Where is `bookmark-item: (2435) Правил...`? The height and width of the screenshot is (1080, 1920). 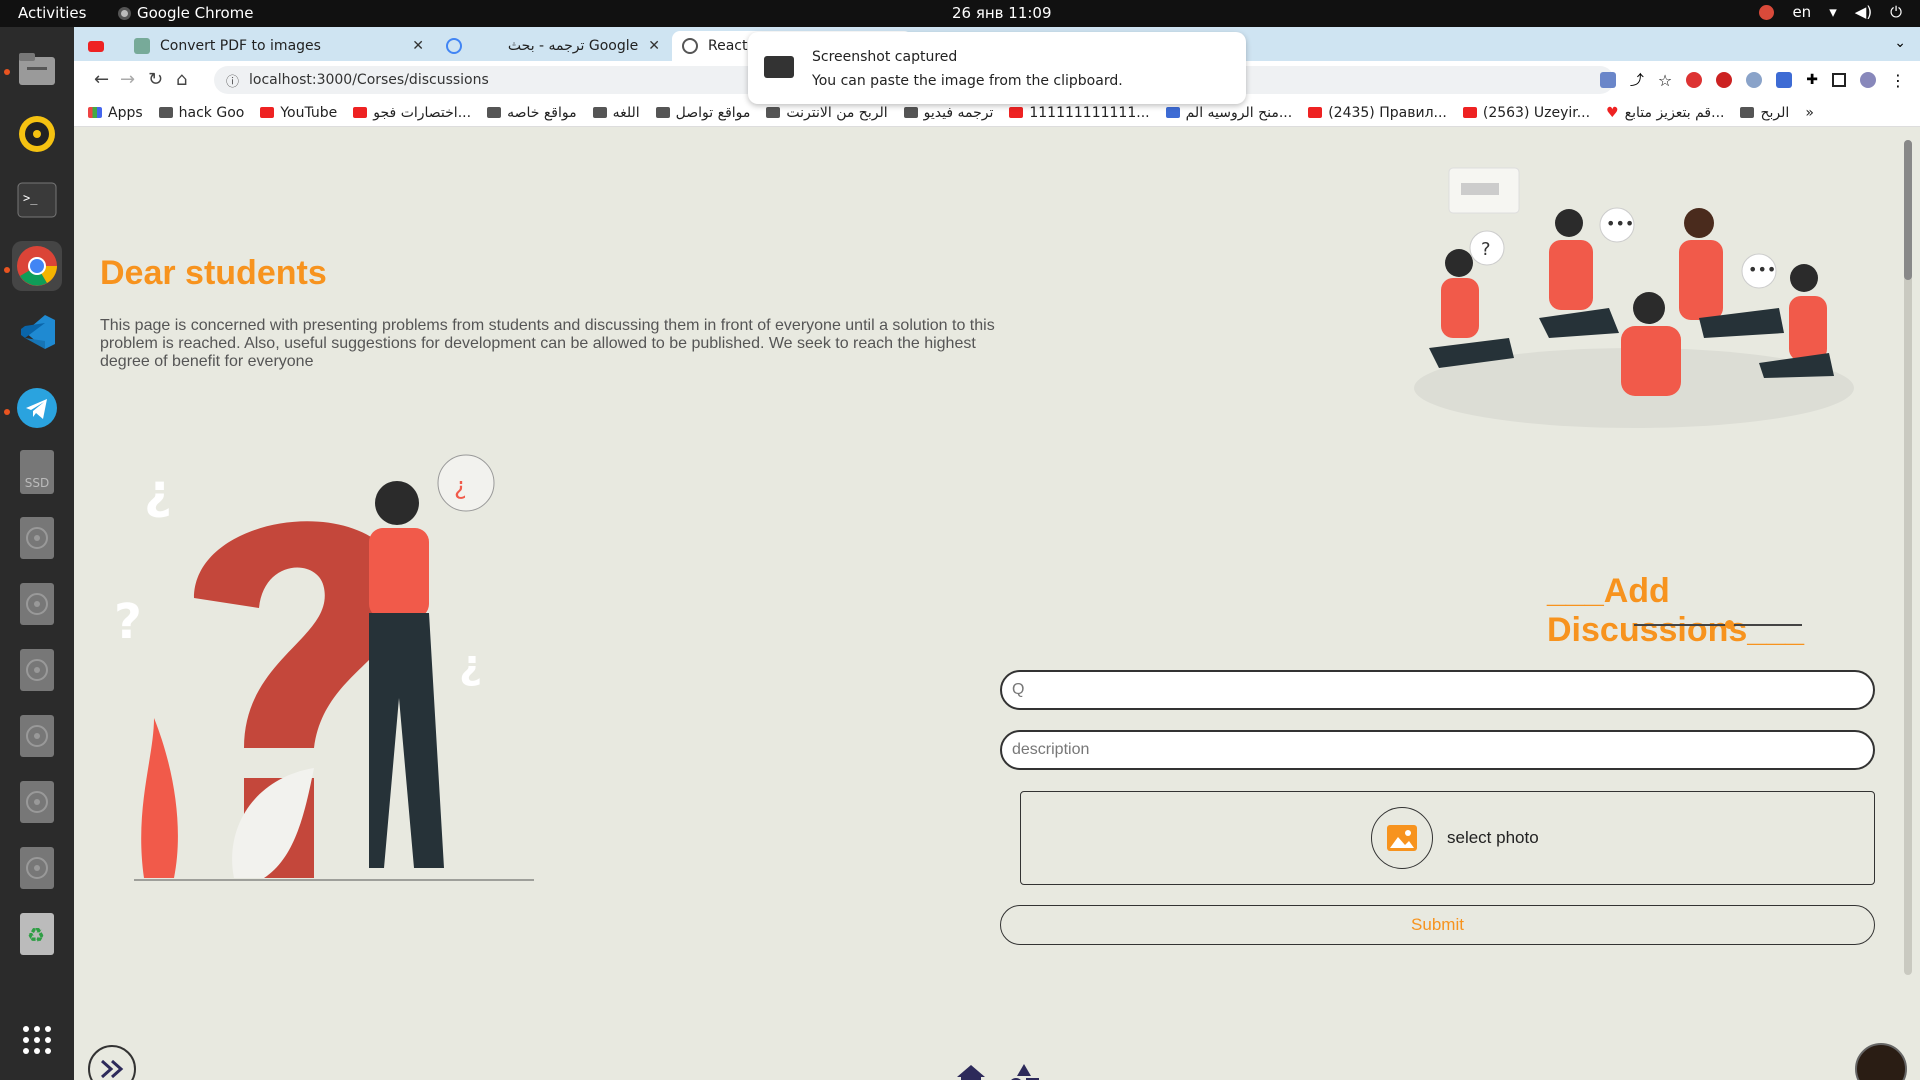
bookmark-item: (2435) Правил... is located at coordinates (1377, 113).